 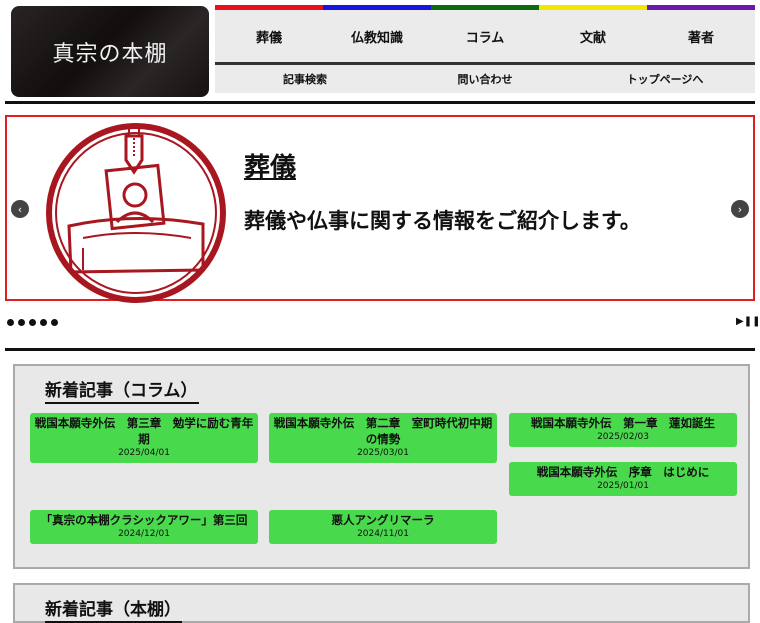 I want to click on nav-item-literature: 文献, so click(x=593, y=36).